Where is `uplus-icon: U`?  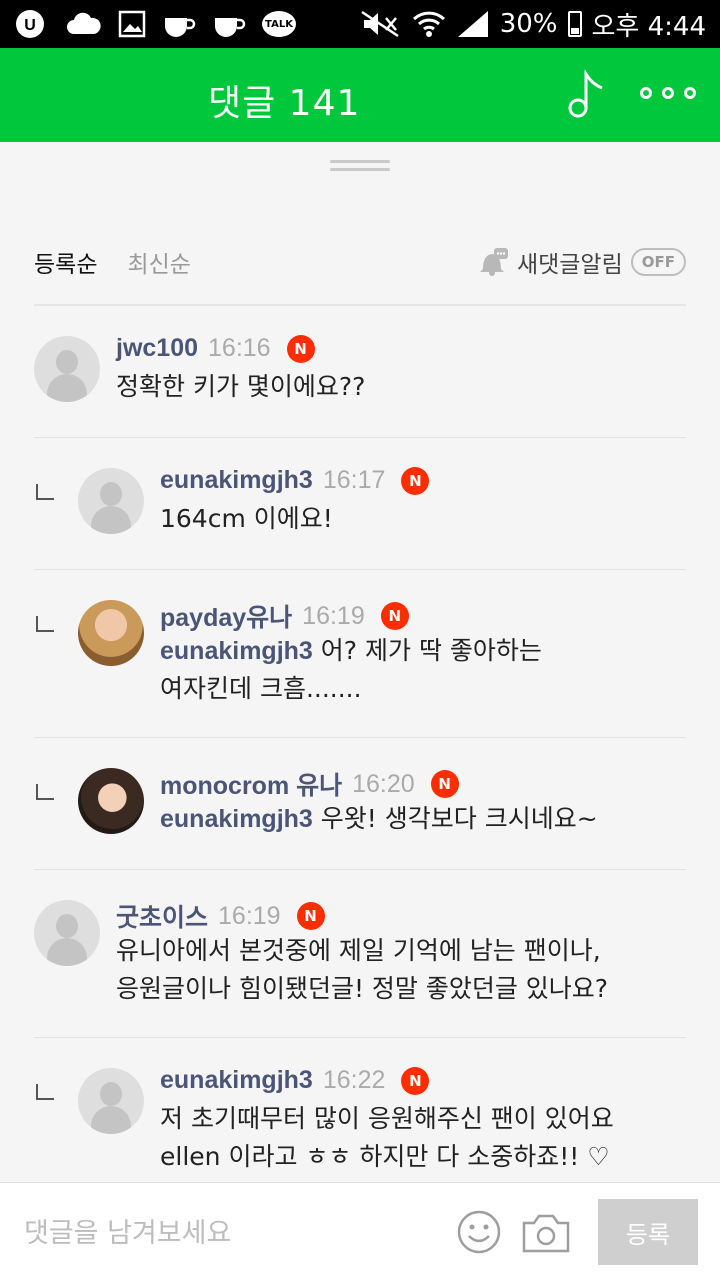 uplus-icon: U is located at coordinates (32, 24).